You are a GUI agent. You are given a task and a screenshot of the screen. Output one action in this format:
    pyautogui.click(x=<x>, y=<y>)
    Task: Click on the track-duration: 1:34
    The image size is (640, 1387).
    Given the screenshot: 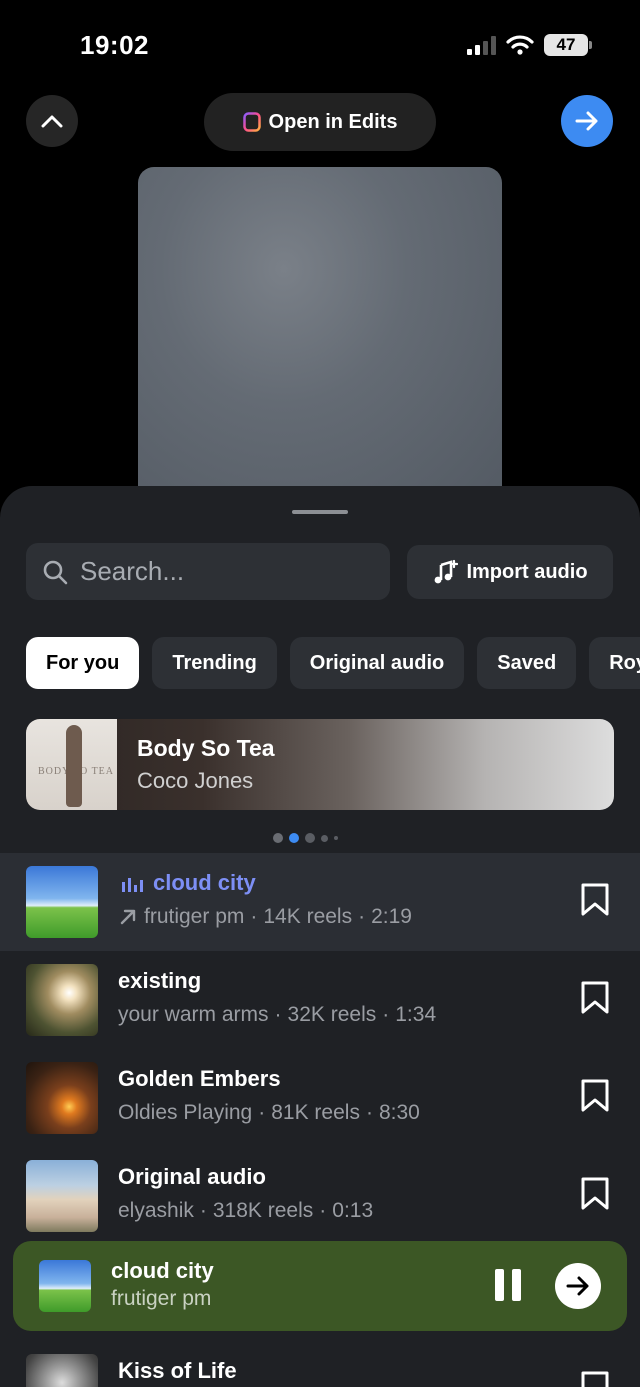 What is the action you would take?
    pyautogui.click(x=416, y=1014)
    